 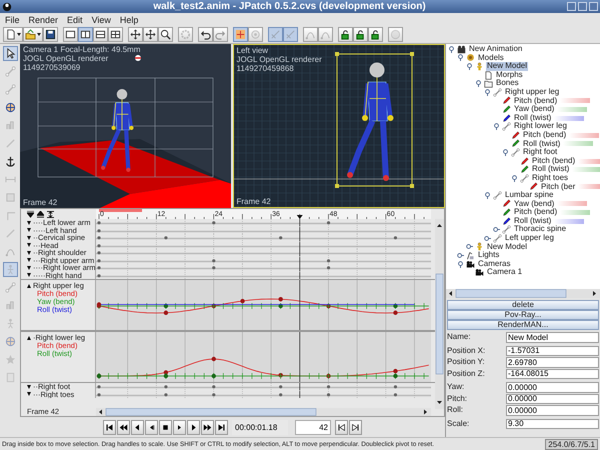 What do you see at coordinates (193, 427) in the screenshot?
I see `step-forward-button` at bounding box center [193, 427].